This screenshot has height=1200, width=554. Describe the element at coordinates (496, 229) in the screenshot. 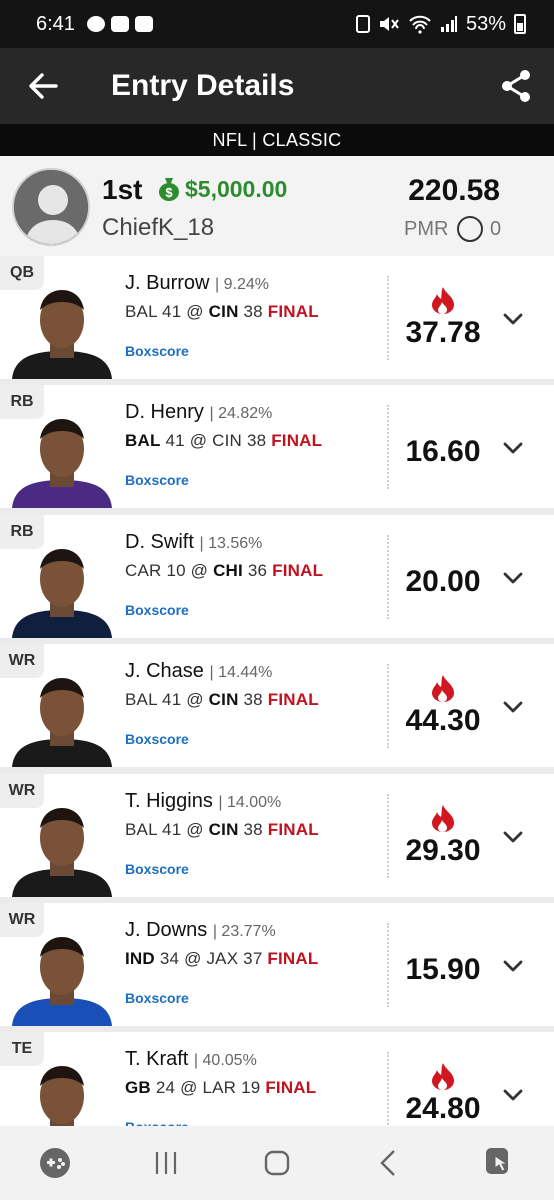

I see `pmr-value: 0` at that location.